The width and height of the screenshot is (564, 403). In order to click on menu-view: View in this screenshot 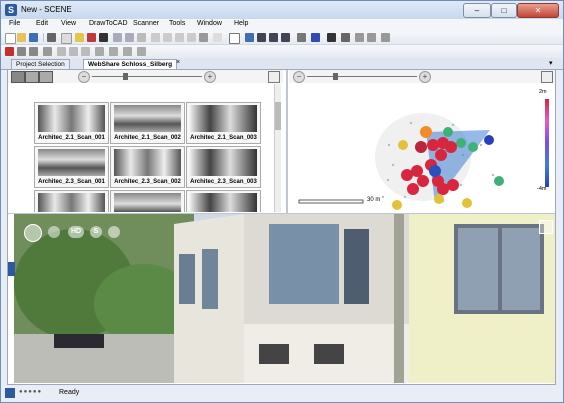, I will do `click(68, 23)`.